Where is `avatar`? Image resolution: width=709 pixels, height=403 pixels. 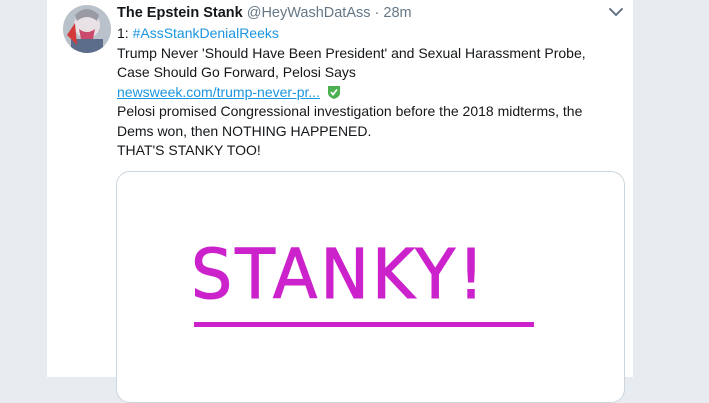
avatar is located at coordinates (87, 29).